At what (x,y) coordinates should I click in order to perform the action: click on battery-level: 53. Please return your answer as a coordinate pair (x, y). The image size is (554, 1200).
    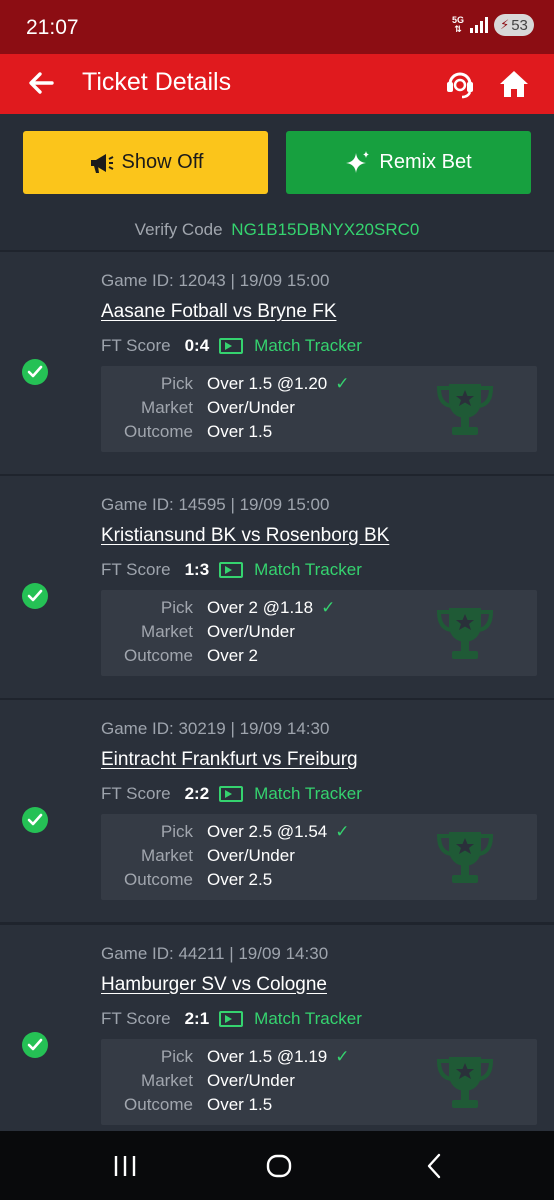
    Looking at the image, I should click on (519, 25).